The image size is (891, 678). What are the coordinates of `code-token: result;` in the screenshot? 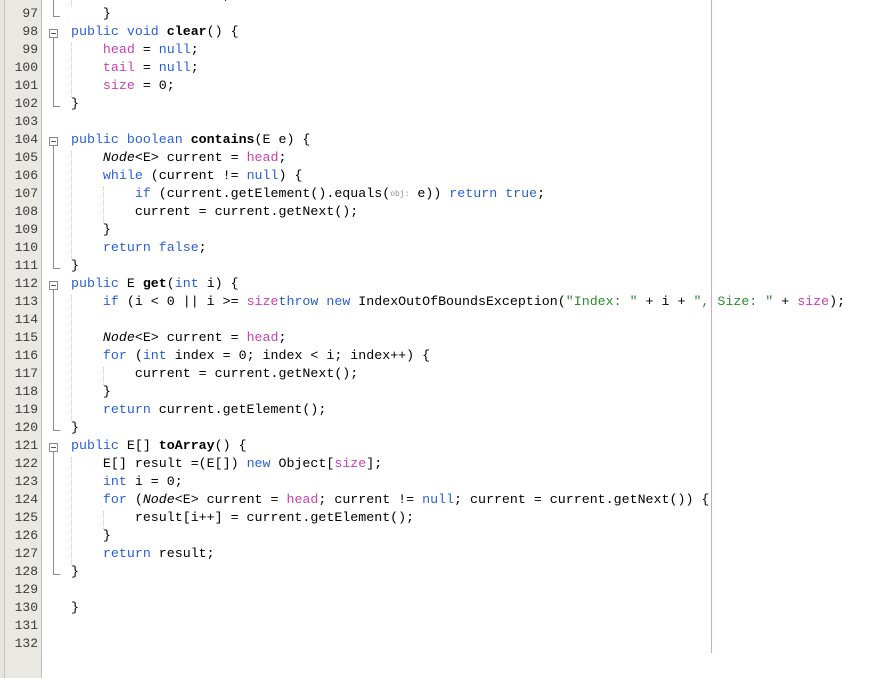 It's located at (182, 553).